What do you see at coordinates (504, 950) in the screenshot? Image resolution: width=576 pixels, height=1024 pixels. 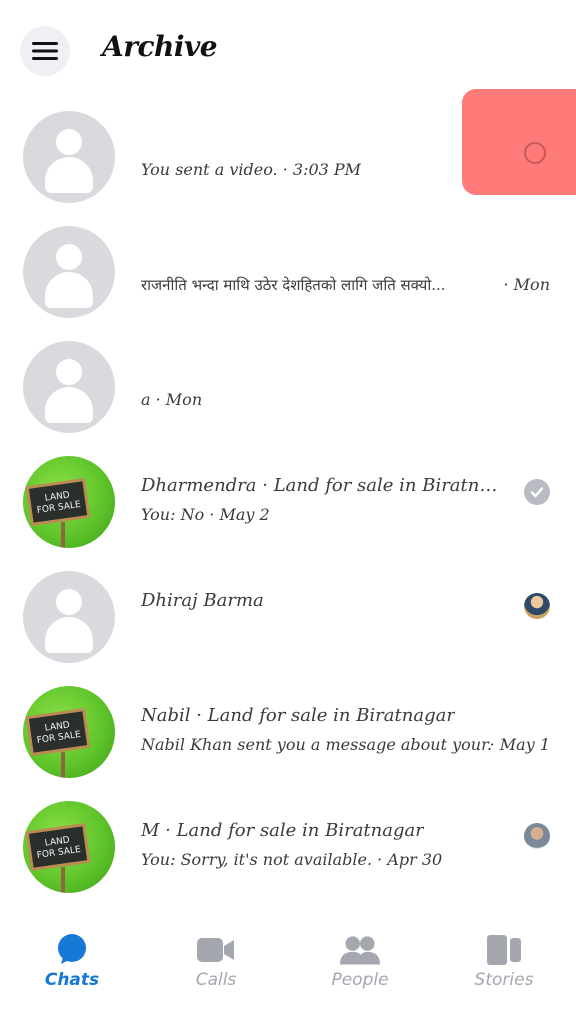 I see `stories-icon` at bounding box center [504, 950].